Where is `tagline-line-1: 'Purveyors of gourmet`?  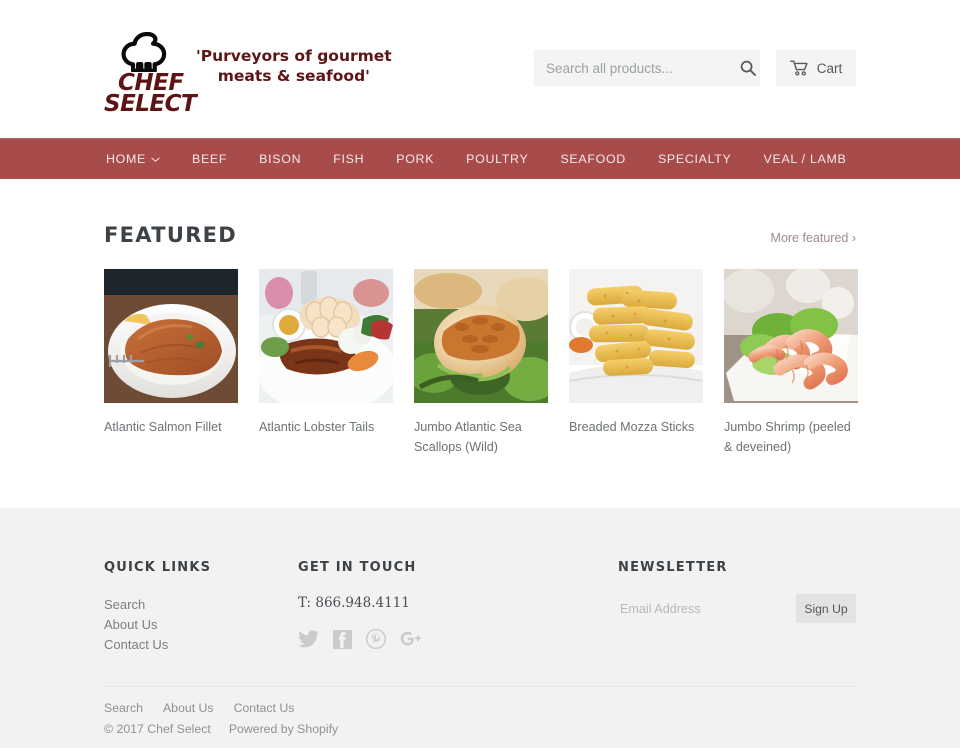
tagline-line-1: 'Purveyors of gourmet is located at coordinates (294, 56).